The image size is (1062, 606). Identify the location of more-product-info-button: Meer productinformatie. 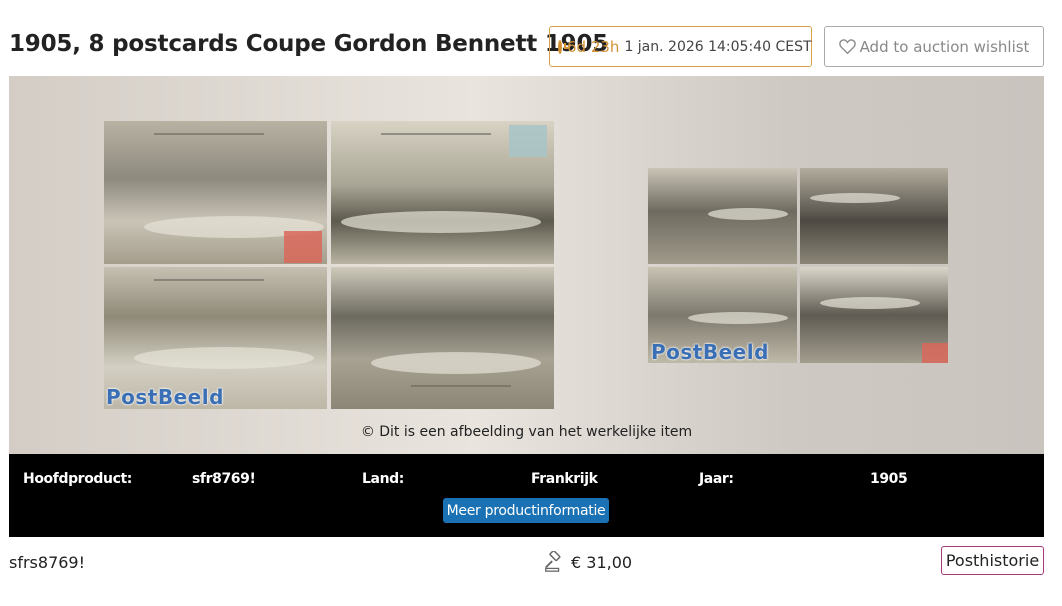
(526, 510).